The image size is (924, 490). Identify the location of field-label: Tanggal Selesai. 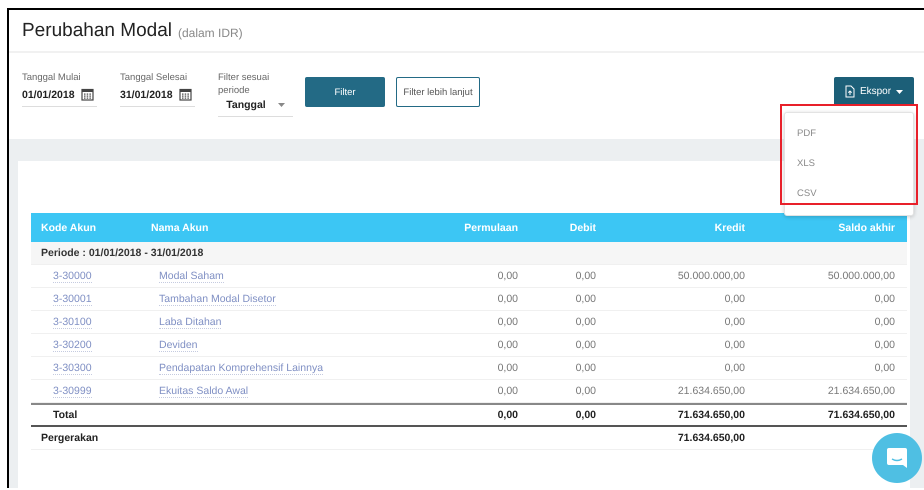
(154, 77).